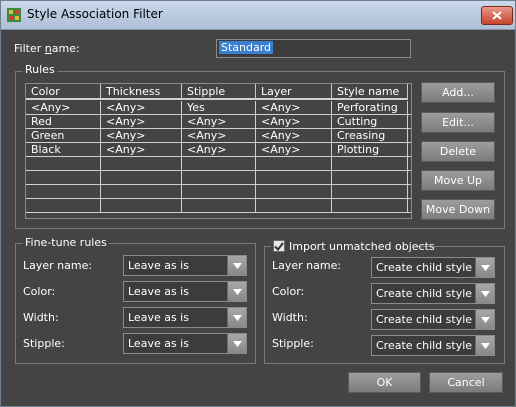 This screenshot has height=407, width=516. What do you see at coordinates (424, 293) in the screenshot?
I see `import-color-value: Create child style` at bounding box center [424, 293].